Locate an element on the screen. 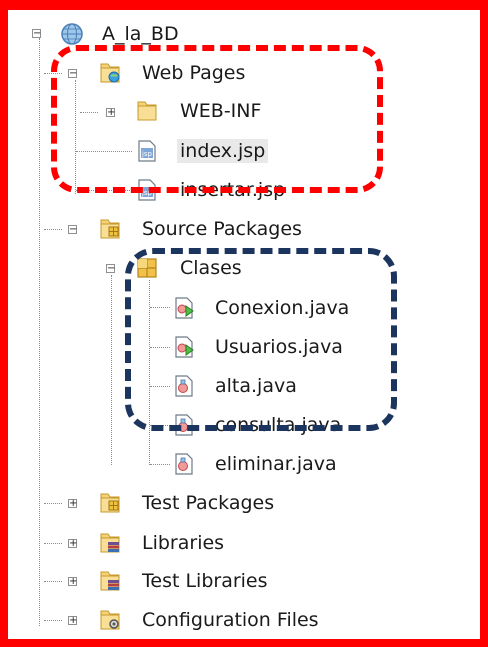 The image size is (488, 647). index-jsp-label: index.jsp is located at coordinates (223, 151).